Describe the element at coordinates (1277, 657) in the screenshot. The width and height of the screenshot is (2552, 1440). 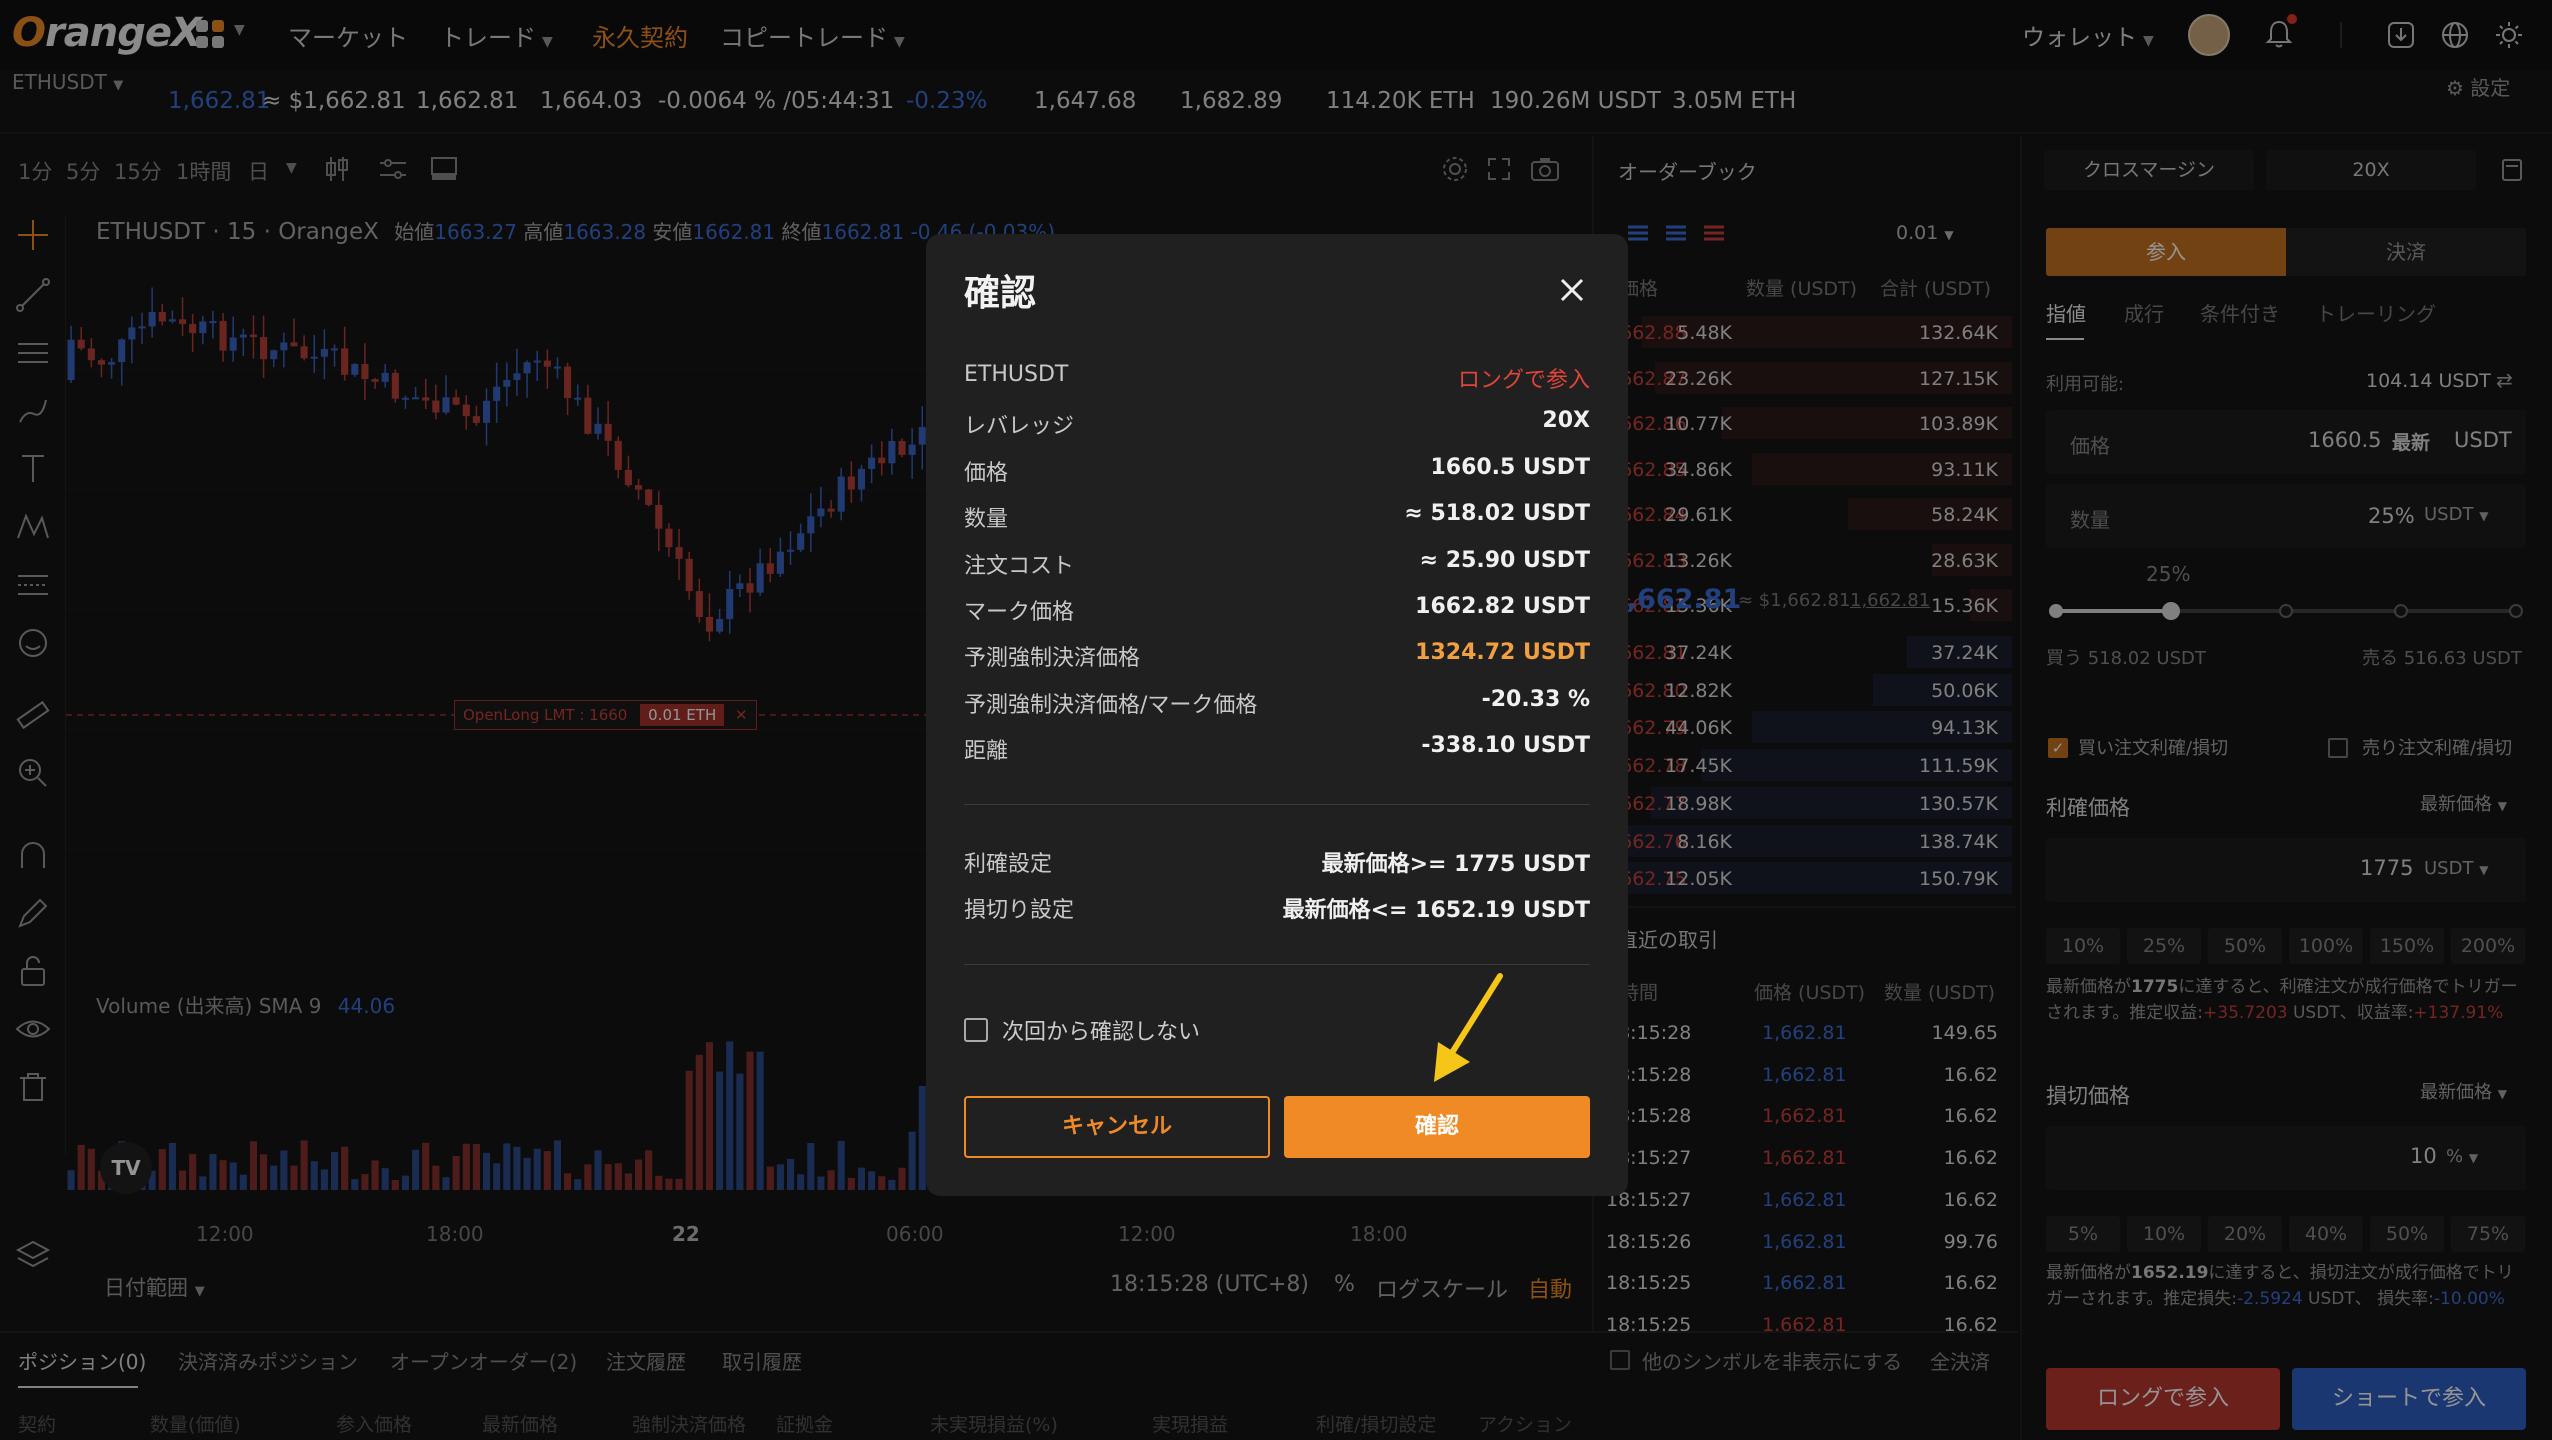
I see `dialog-summary-row: 予測強制決済価格 1324.72 USDT` at that location.